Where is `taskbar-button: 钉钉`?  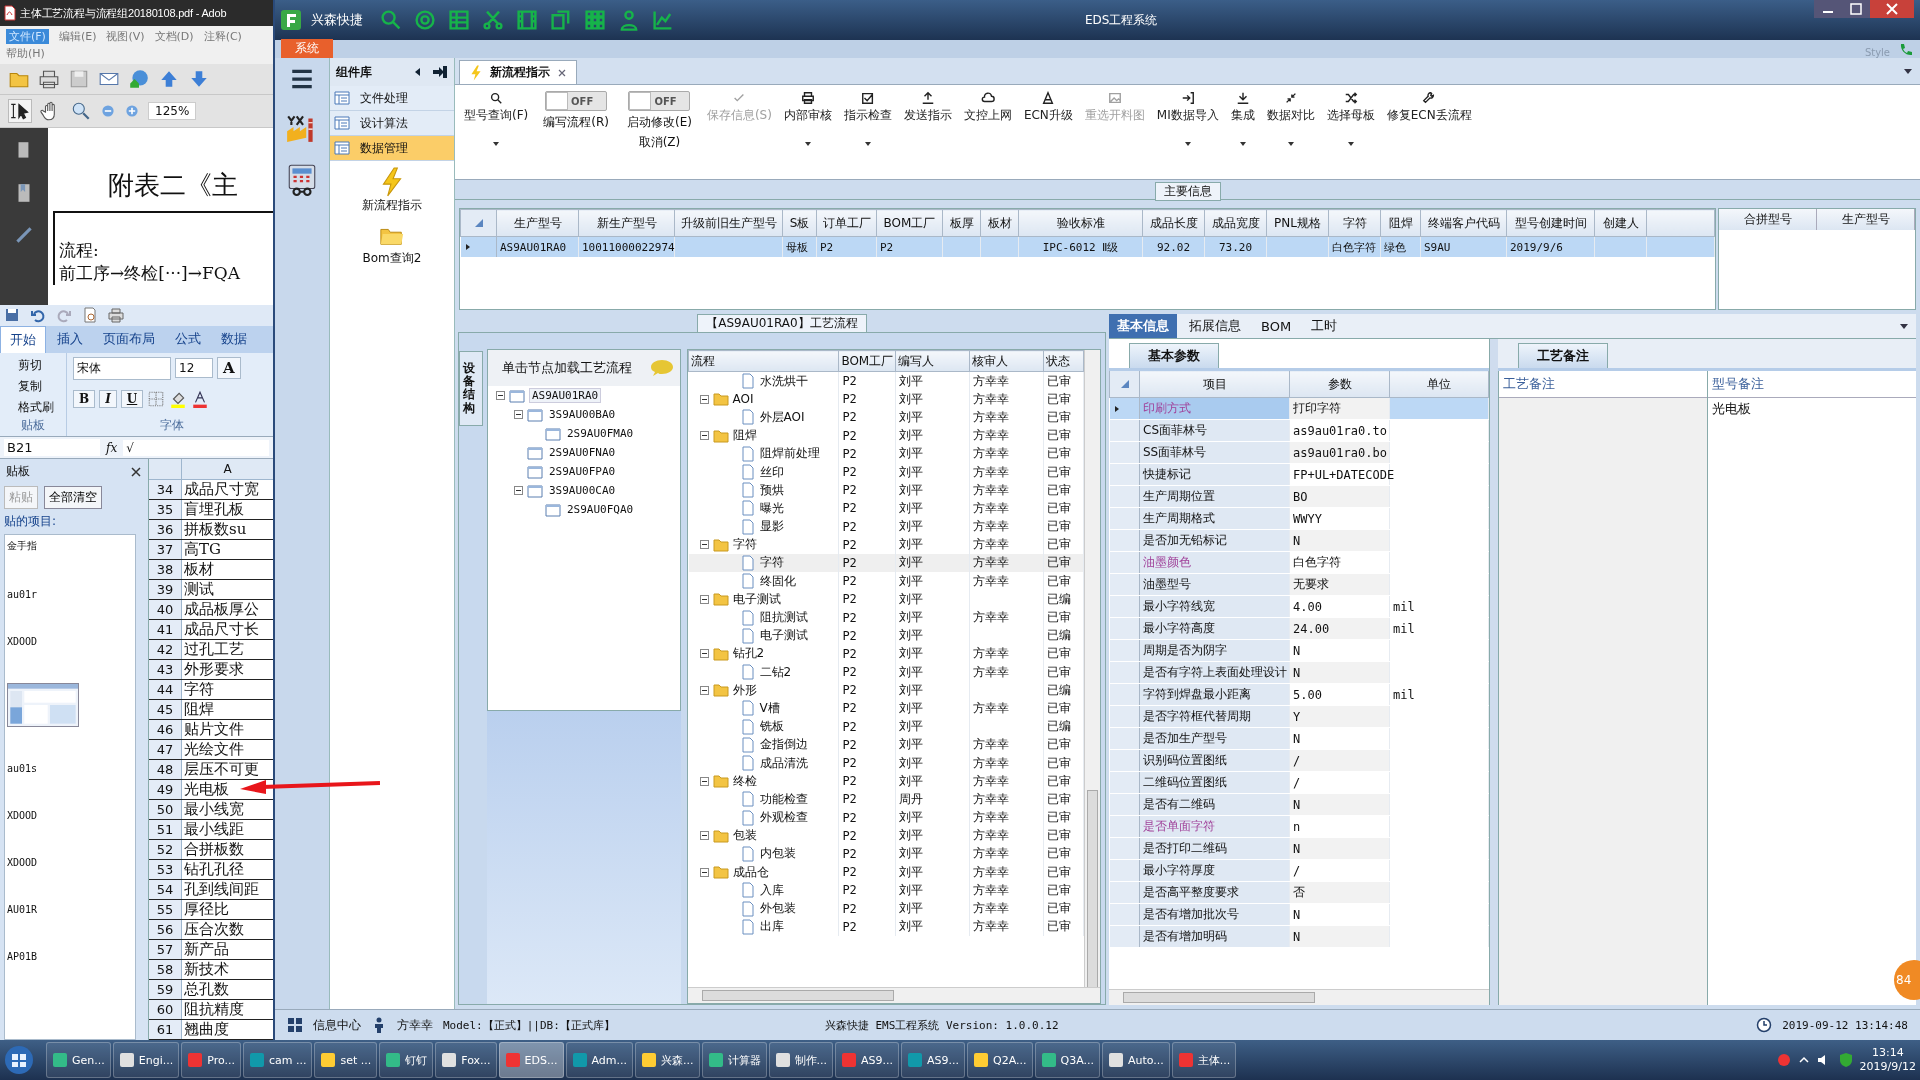 taskbar-button: 钉钉 is located at coordinates (406, 1060).